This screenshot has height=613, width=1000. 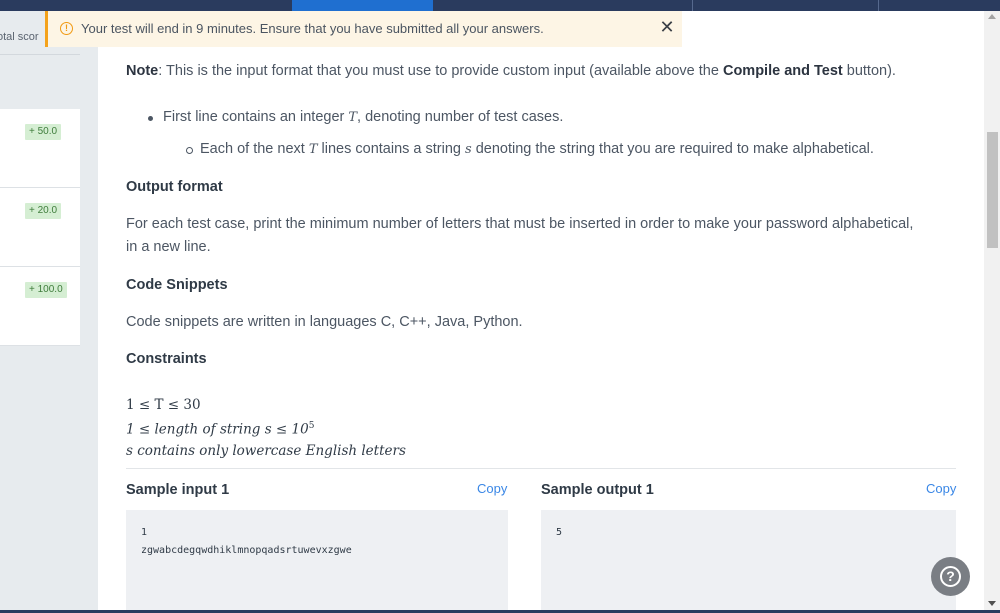 I want to click on constraint-2: 1 ≤ length of string s ≤ 105, so click(x=266, y=428).